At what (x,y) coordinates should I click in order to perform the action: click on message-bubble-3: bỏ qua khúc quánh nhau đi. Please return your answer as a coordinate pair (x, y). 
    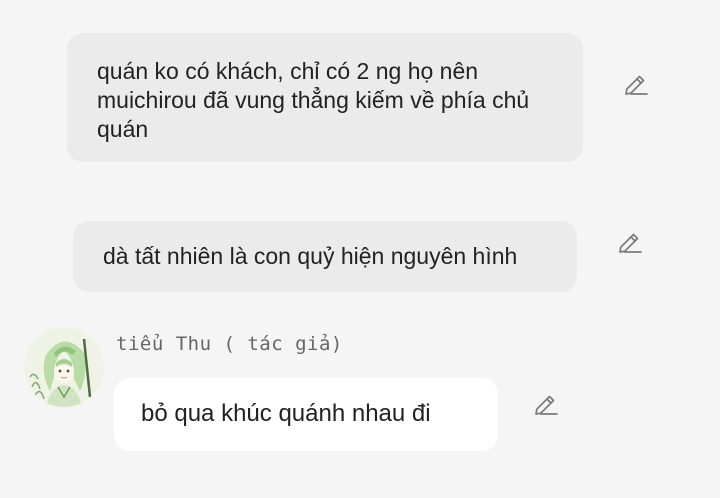
    Looking at the image, I should click on (306, 414).